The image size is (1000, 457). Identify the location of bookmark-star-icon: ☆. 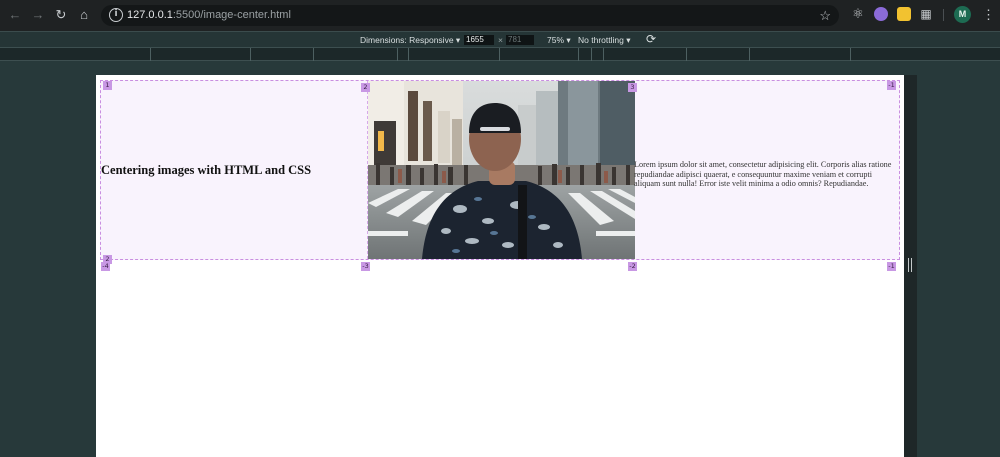
(825, 15).